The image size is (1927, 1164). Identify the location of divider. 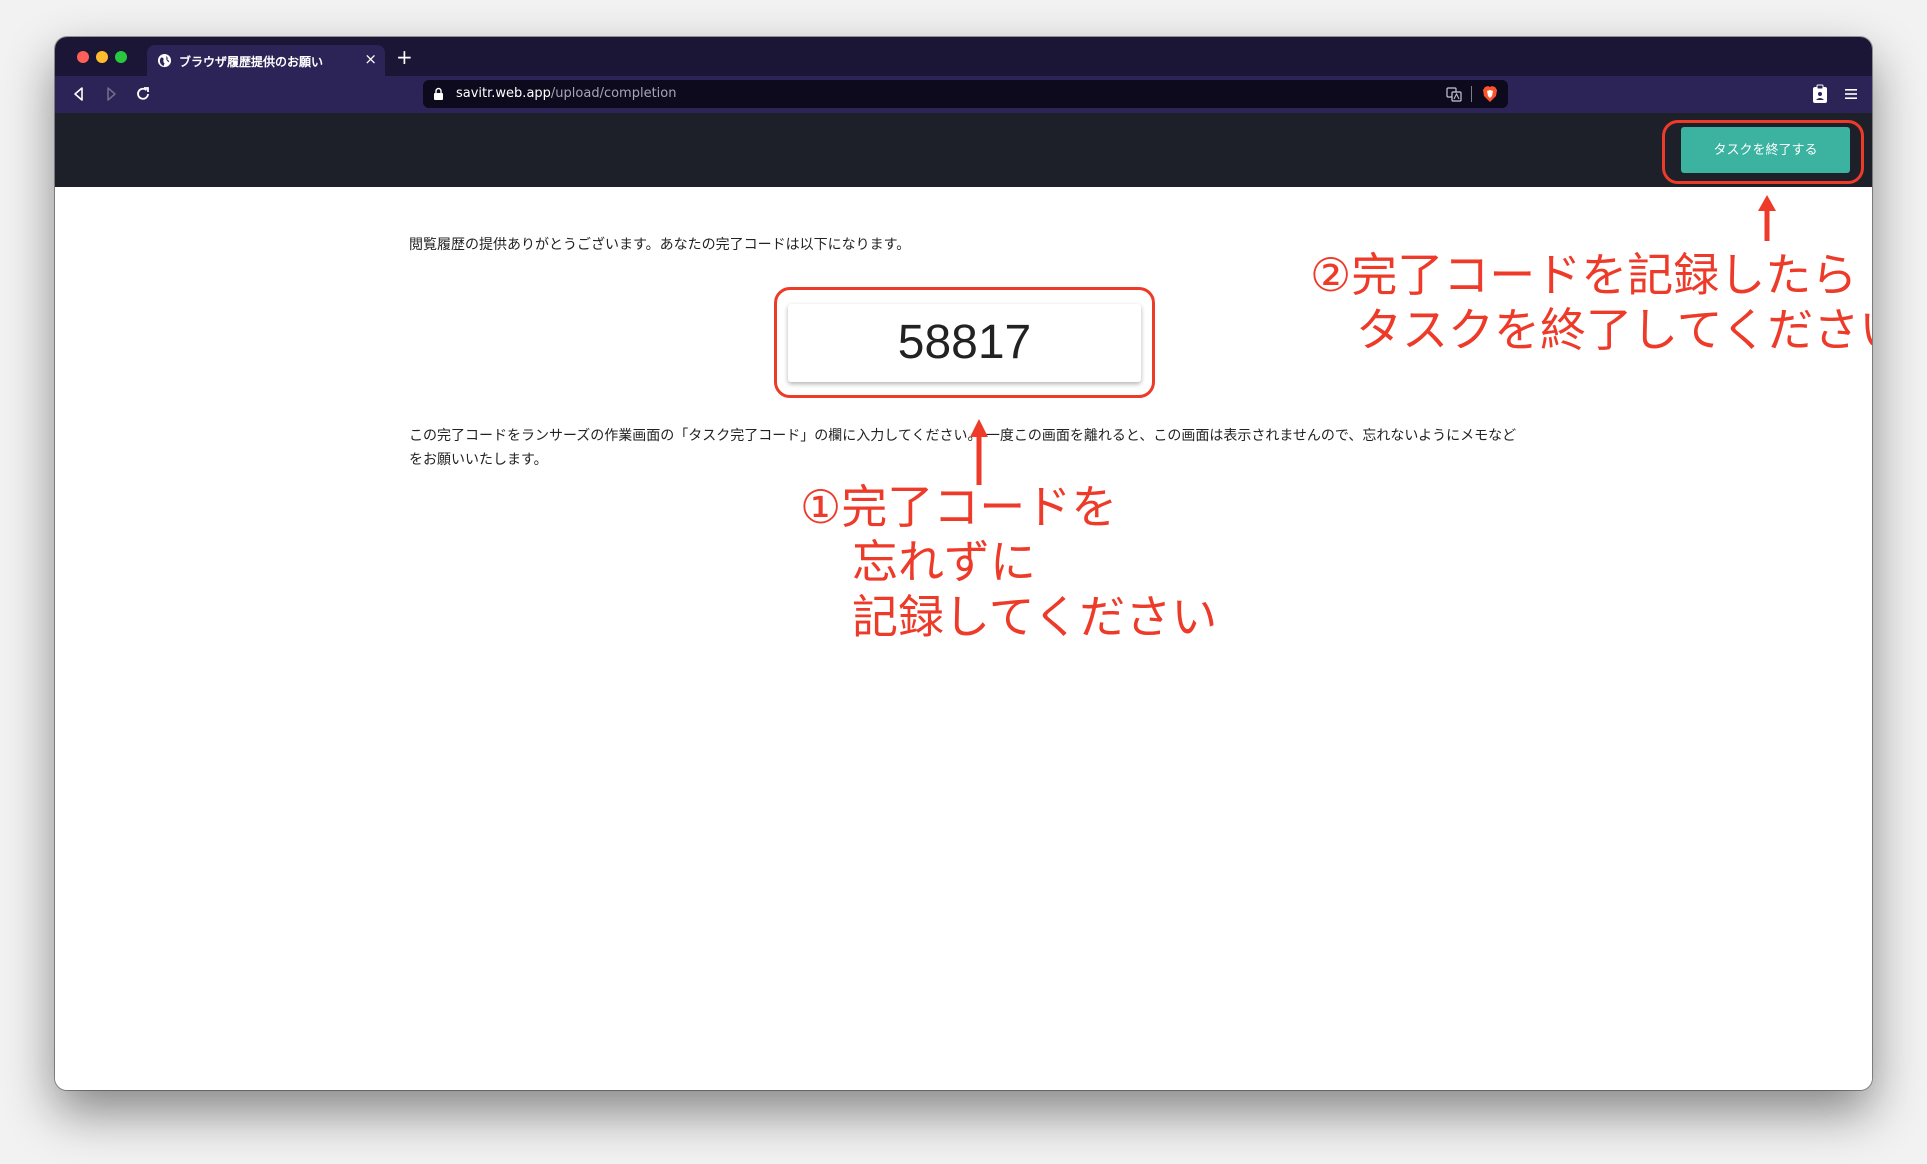
(1471, 94).